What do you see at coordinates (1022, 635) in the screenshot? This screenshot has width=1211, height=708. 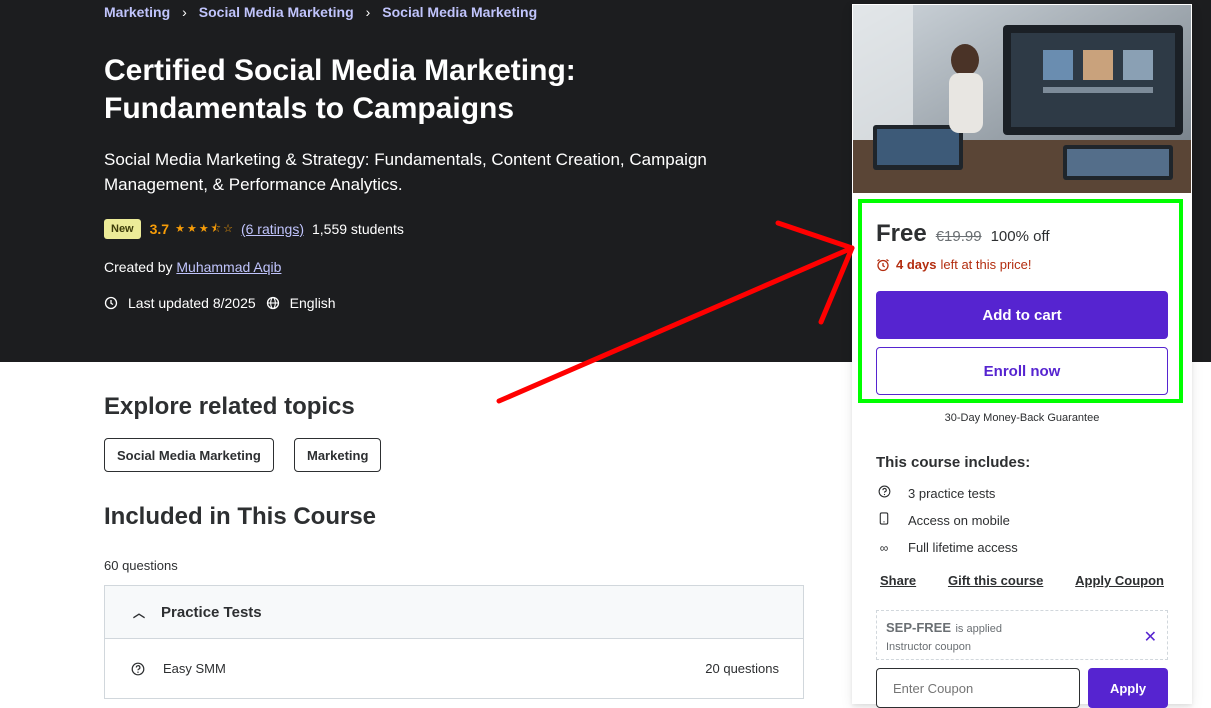 I see `applied-coupon: SEP-FREE is applied Instructor coupon ✕` at bounding box center [1022, 635].